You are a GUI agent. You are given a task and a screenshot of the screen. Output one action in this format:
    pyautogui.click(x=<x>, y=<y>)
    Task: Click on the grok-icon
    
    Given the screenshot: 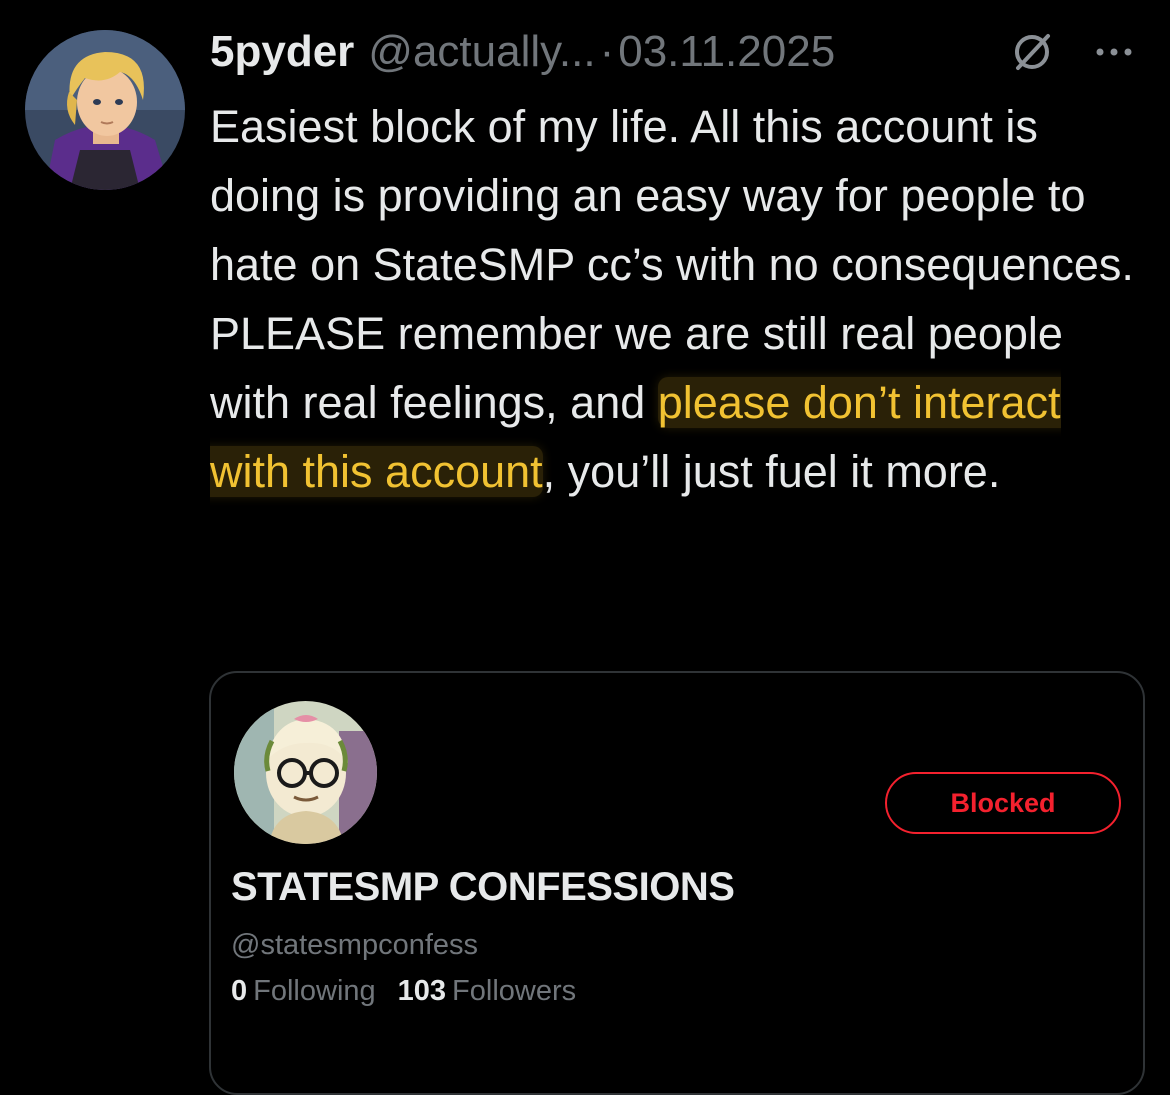 What is the action you would take?
    pyautogui.click(x=1032, y=52)
    